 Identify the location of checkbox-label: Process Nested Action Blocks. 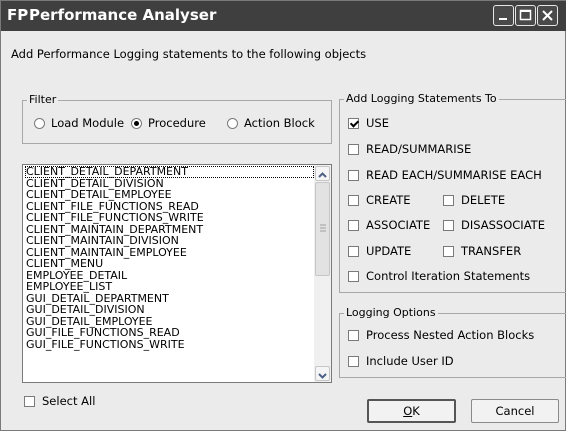
(450, 335).